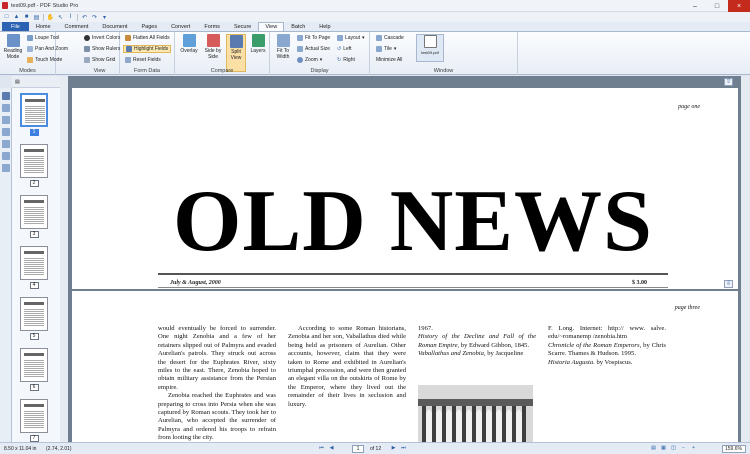 This screenshot has height=454, width=750. I want to click on tab-pages: Pages, so click(149, 26).